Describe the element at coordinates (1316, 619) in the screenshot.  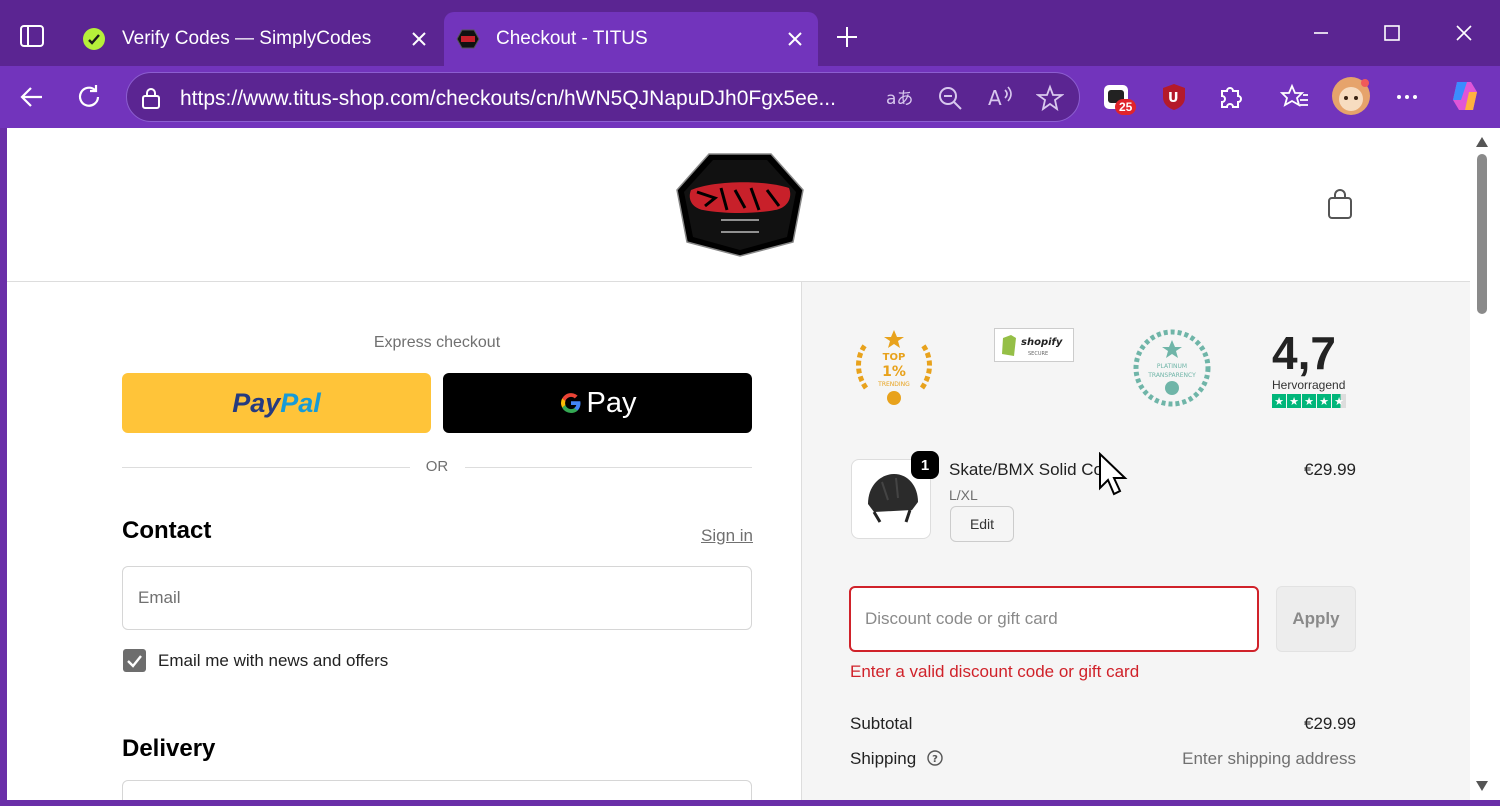
I see `apply-discount-button: Apply` at that location.